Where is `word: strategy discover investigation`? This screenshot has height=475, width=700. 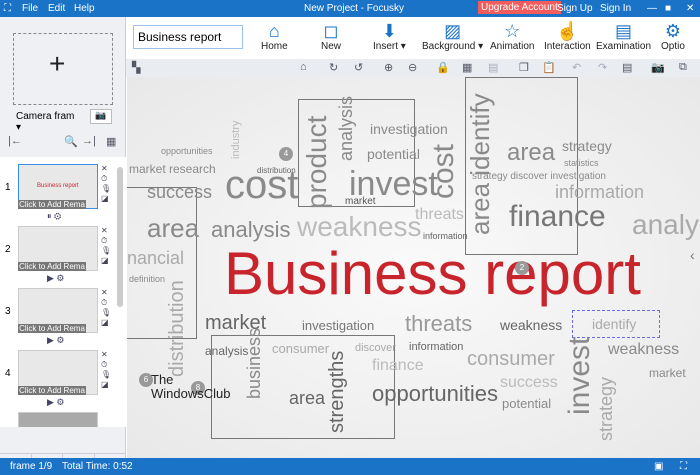 word: strategy discover investigation is located at coordinates (539, 177).